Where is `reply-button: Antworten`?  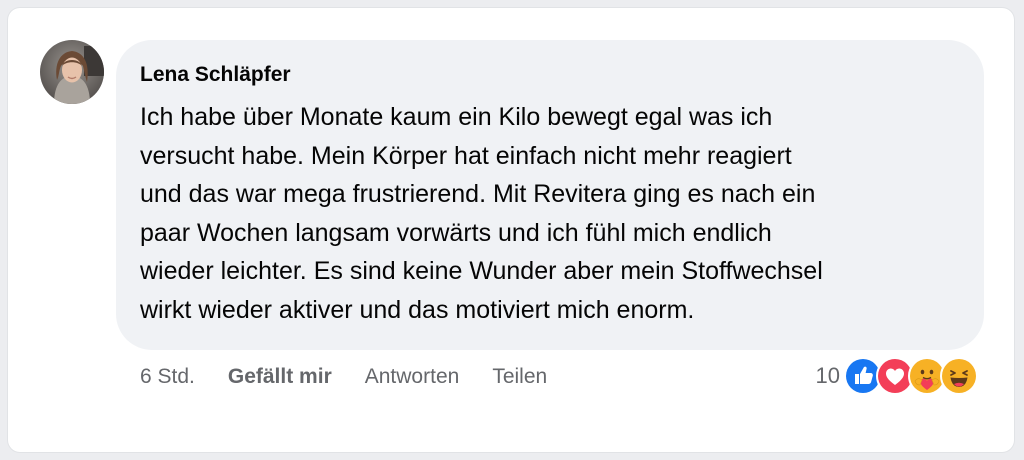 reply-button: Antworten is located at coordinates (412, 377).